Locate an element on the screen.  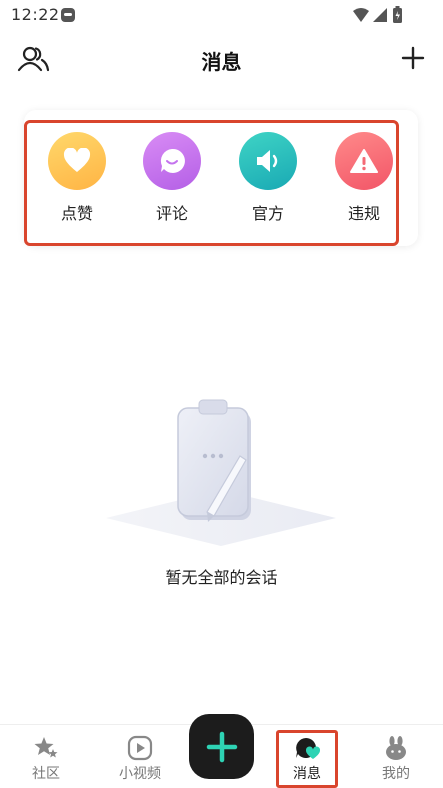
nav-item-messages: 消息 is located at coordinates (307, 760).